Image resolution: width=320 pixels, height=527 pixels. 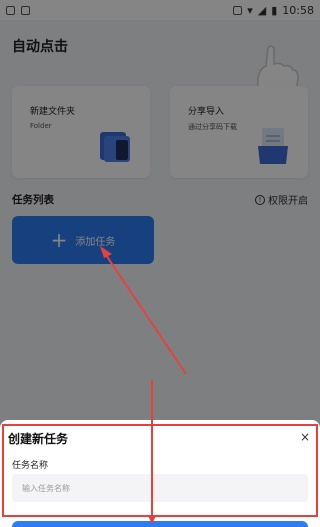 What do you see at coordinates (160, 488) in the screenshot?
I see `task-name-input` at bounding box center [160, 488].